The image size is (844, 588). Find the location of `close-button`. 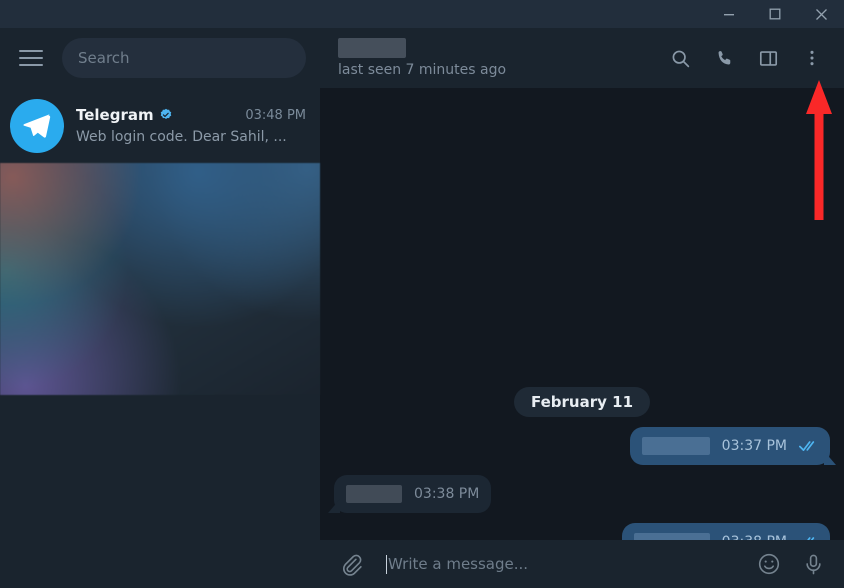

close-button is located at coordinates (821, 14).